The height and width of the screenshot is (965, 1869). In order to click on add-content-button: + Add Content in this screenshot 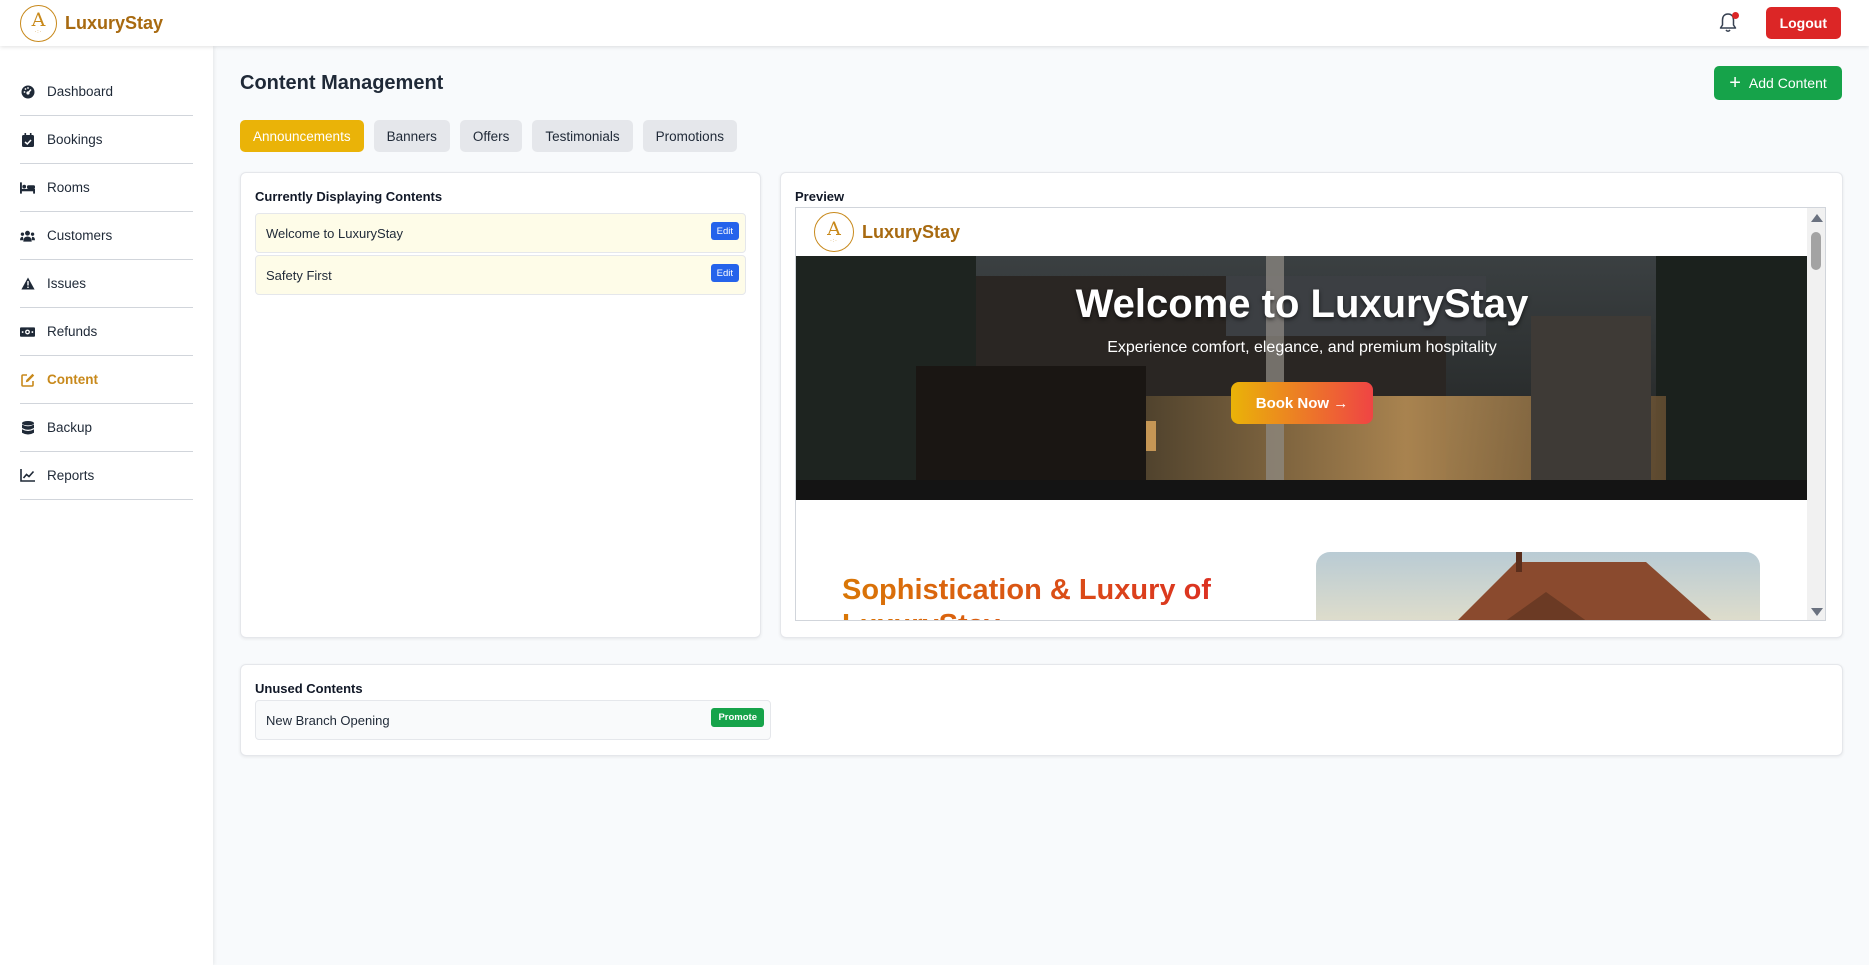, I will do `click(1778, 83)`.